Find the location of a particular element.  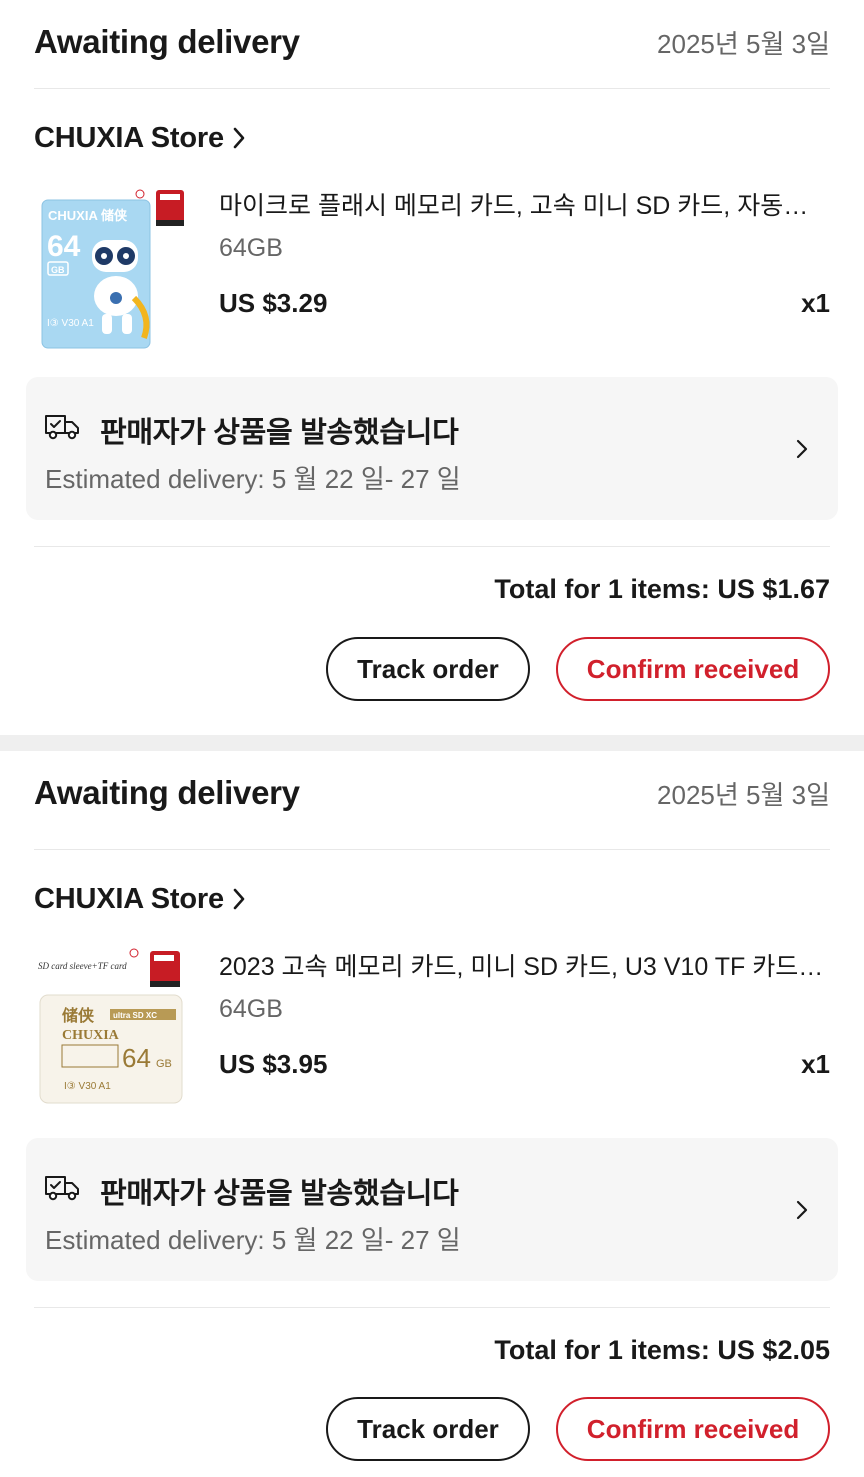

order-total: Total for 1 items: US $1.67 is located at coordinates (662, 589).